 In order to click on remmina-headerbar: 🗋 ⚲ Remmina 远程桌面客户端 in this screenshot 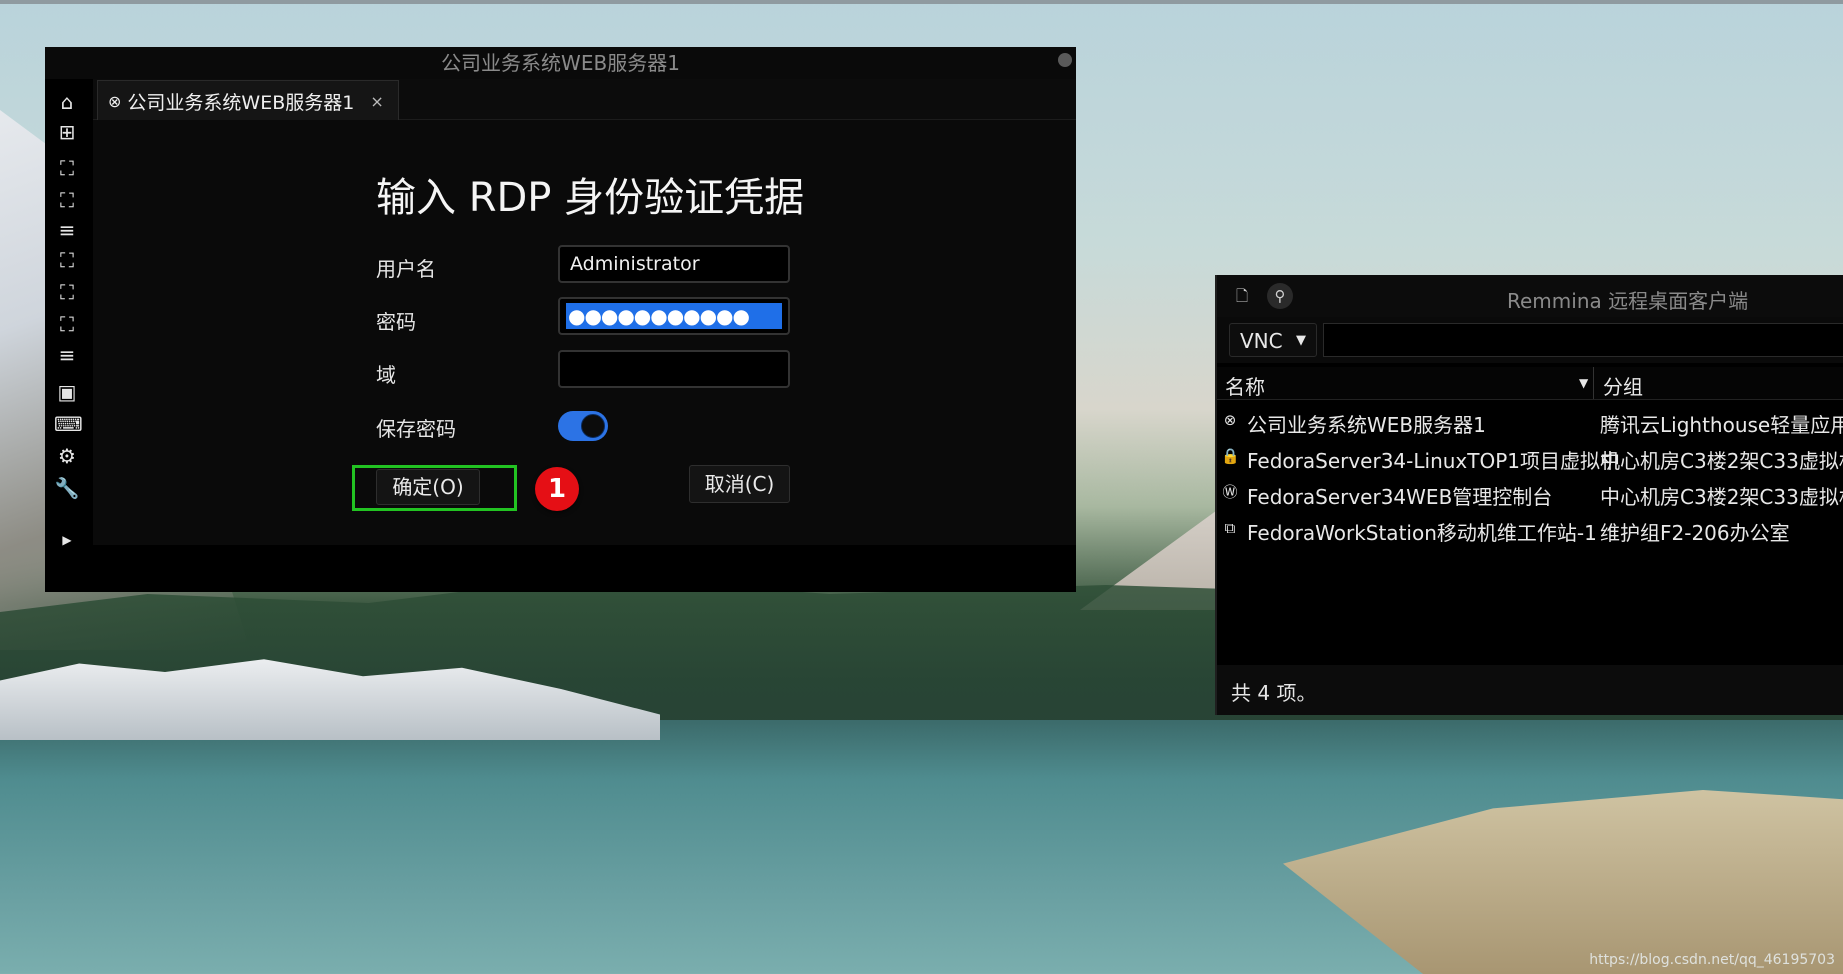, I will do `click(1530, 296)`.